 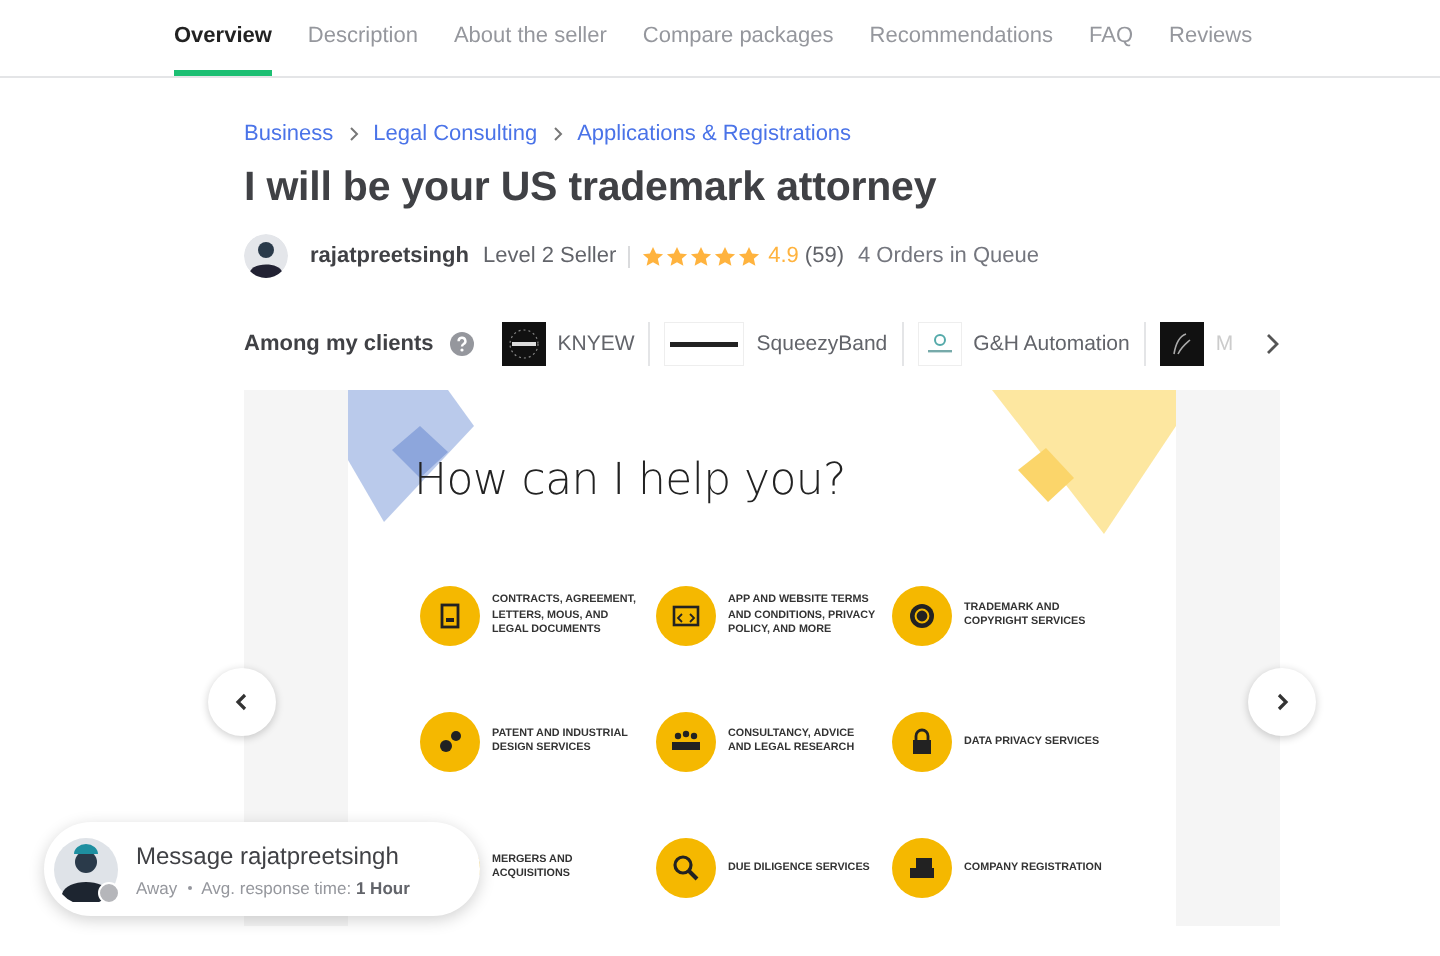 I want to click on seller-name: rajatpreetsingh, so click(x=389, y=256).